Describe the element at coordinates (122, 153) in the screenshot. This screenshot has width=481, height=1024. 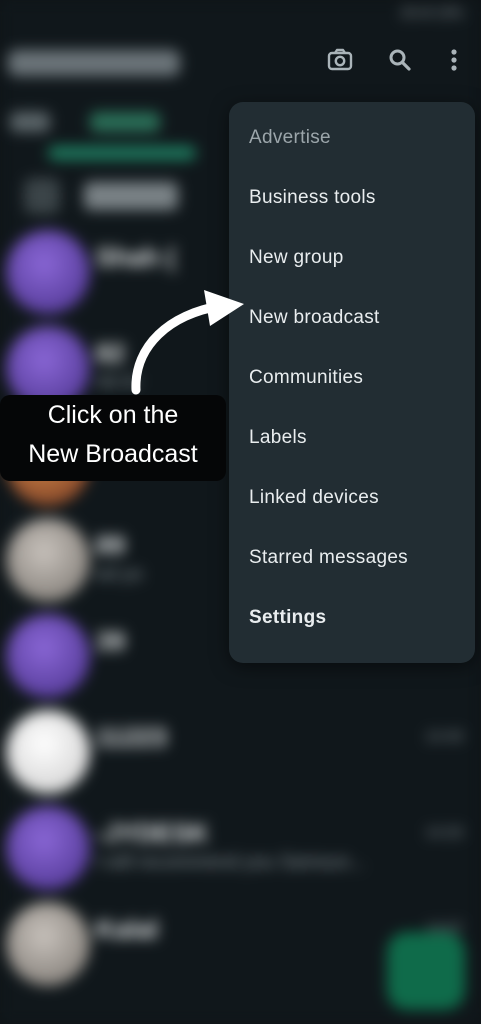
I see `active-tab-indicator` at that location.